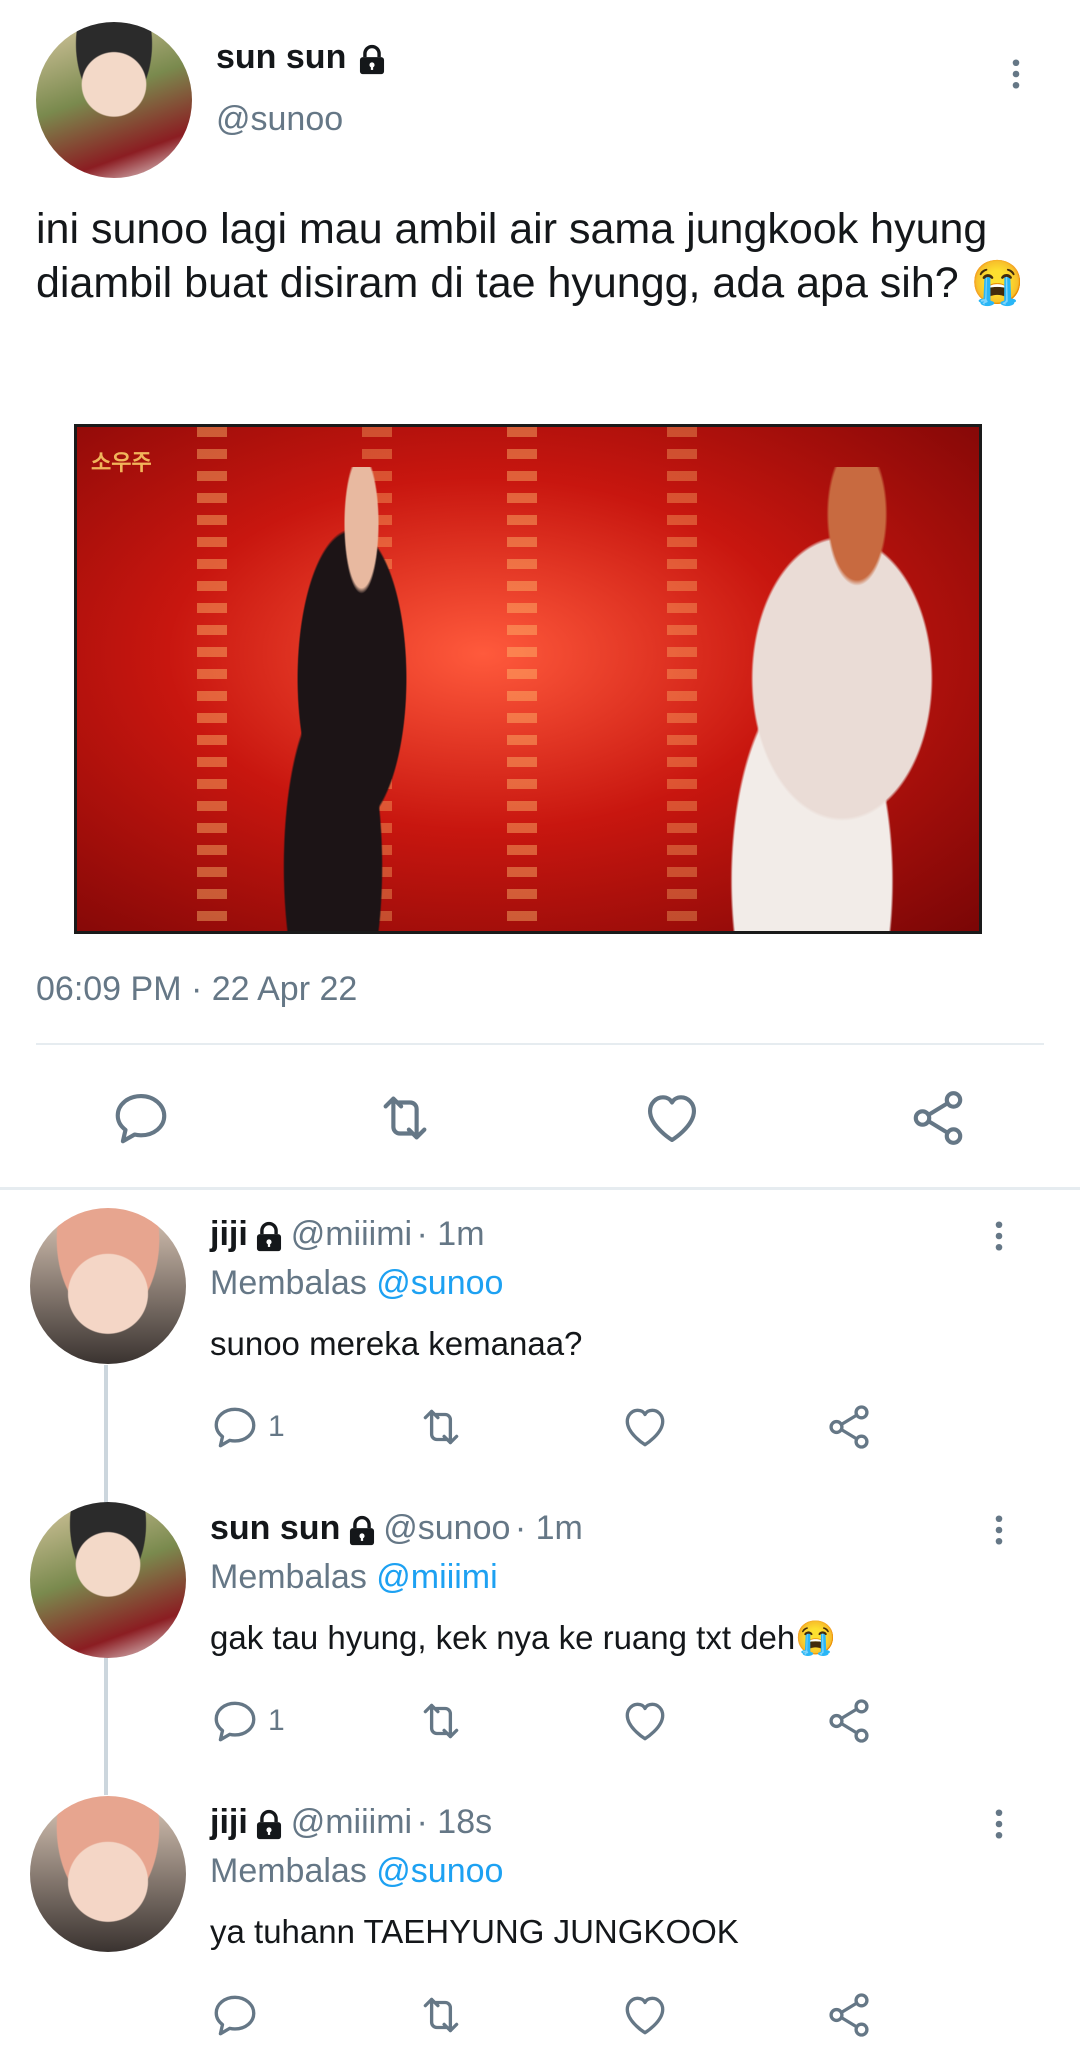  What do you see at coordinates (436, 1577) in the screenshot?
I see `replying-to-handle: @miiimi` at bounding box center [436, 1577].